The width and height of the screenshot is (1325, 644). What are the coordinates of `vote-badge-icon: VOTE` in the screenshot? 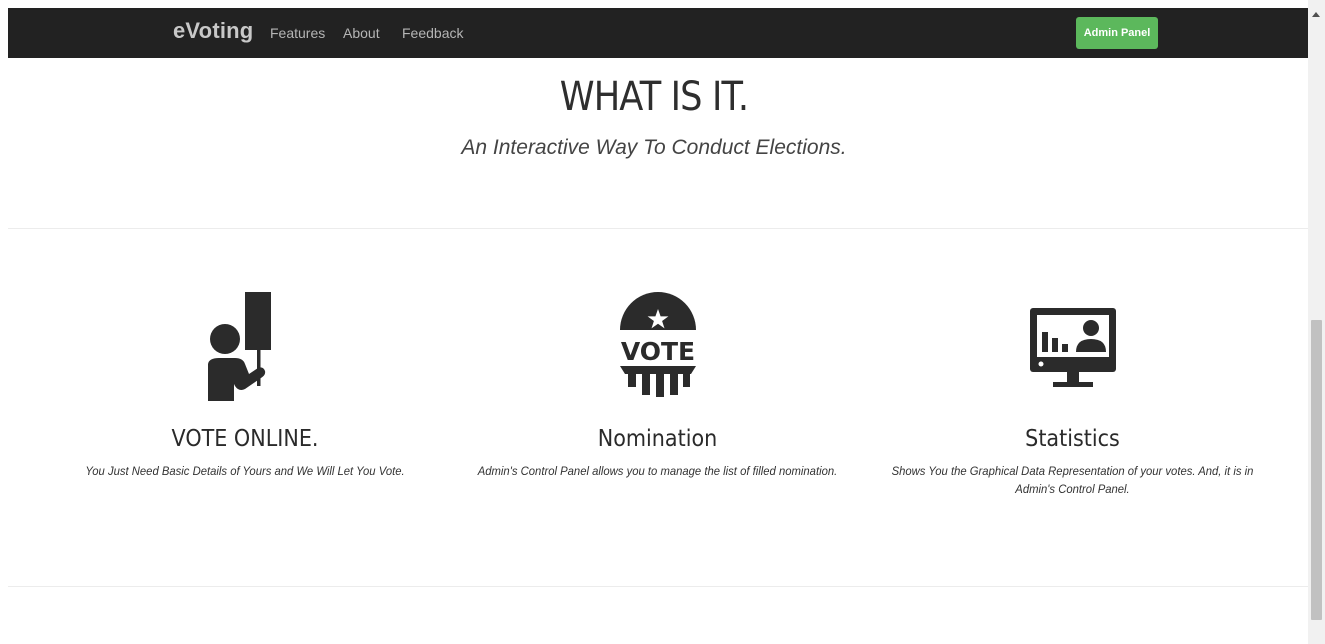 It's located at (657, 344).